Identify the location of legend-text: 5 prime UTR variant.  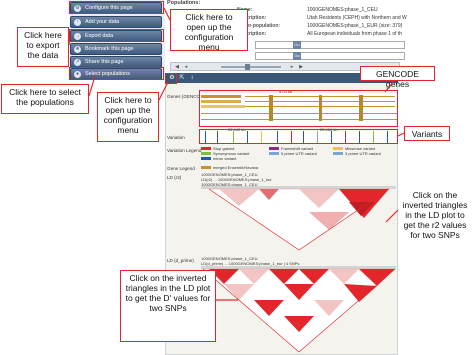
(299, 153).